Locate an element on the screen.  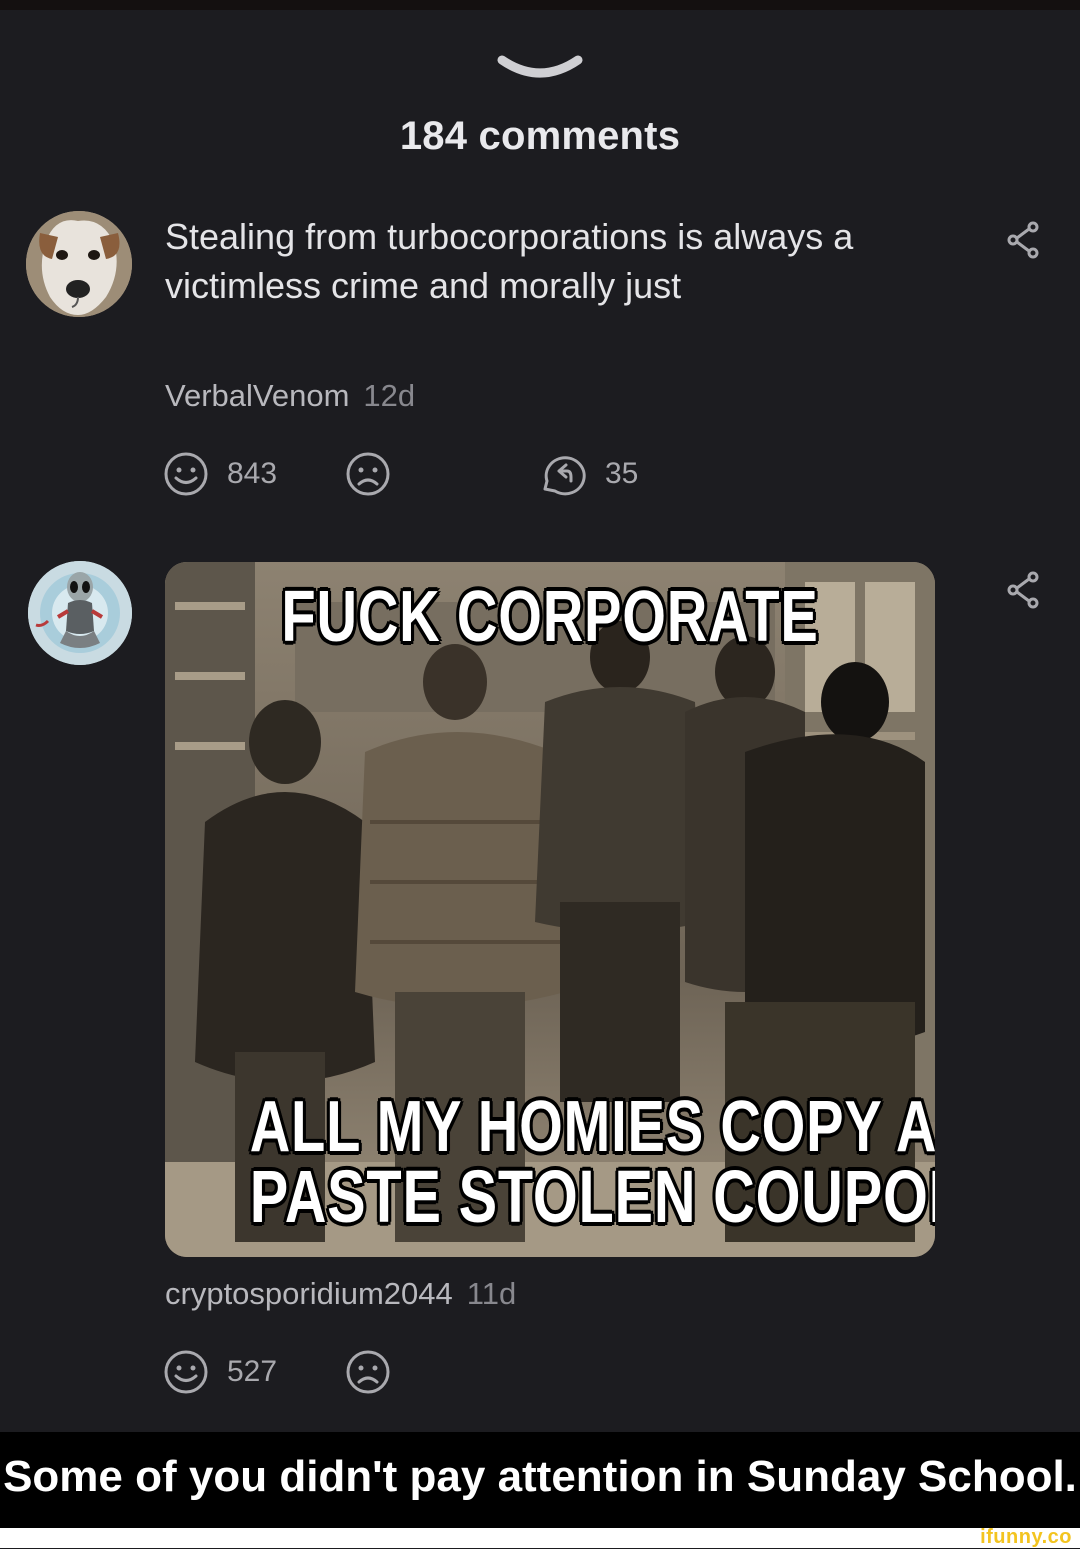
smile-button: 527 is located at coordinates (220, 1372).